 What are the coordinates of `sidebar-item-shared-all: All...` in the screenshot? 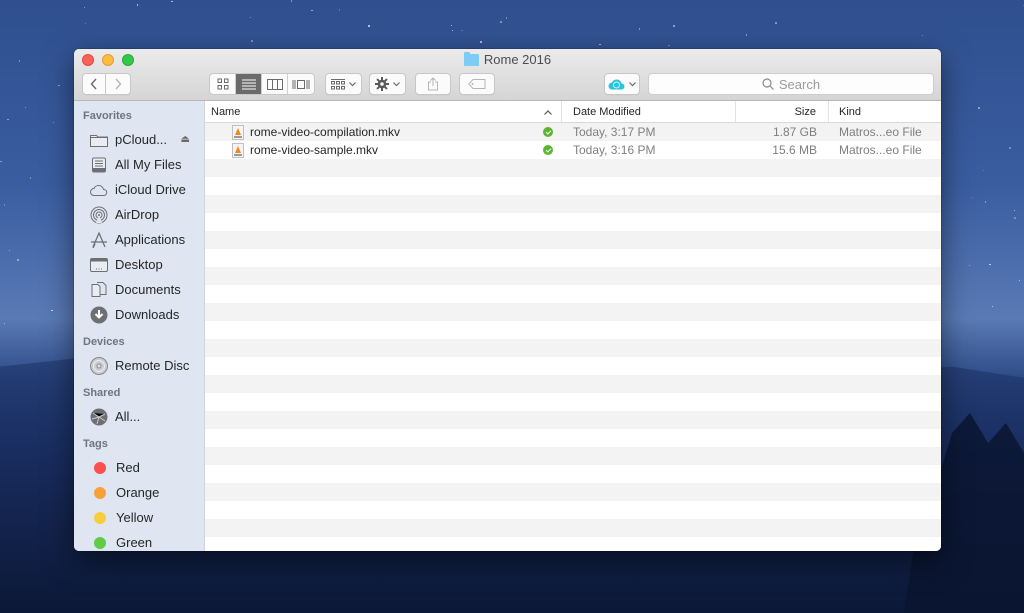 It's located at (139, 416).